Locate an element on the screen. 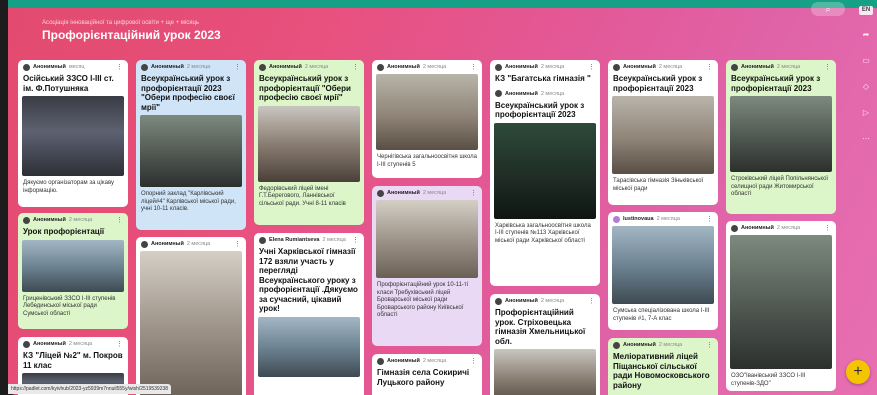  search-icon: ⌕ is located at coordinates (828, 9).